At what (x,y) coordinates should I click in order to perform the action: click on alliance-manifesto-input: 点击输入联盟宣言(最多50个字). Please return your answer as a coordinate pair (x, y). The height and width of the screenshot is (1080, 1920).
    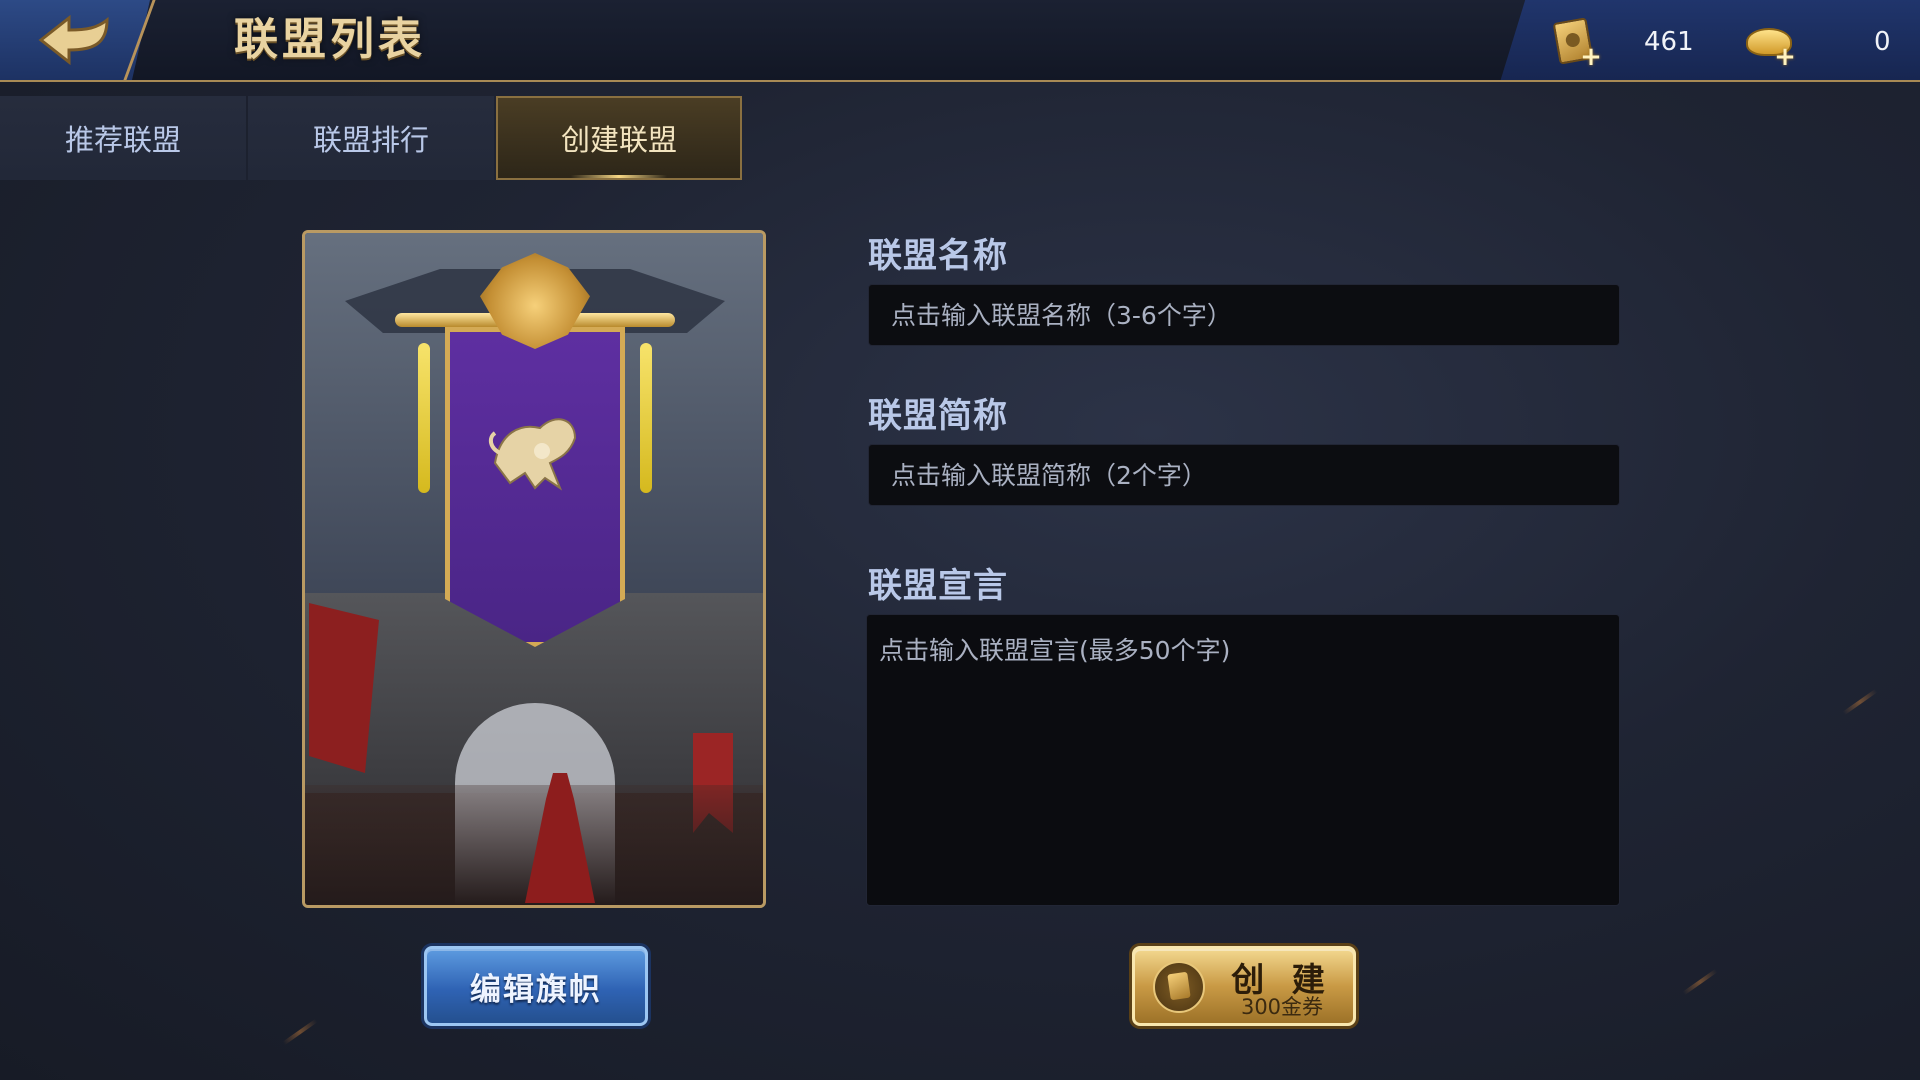
    Looking at the image, I should click on (1243, 760).